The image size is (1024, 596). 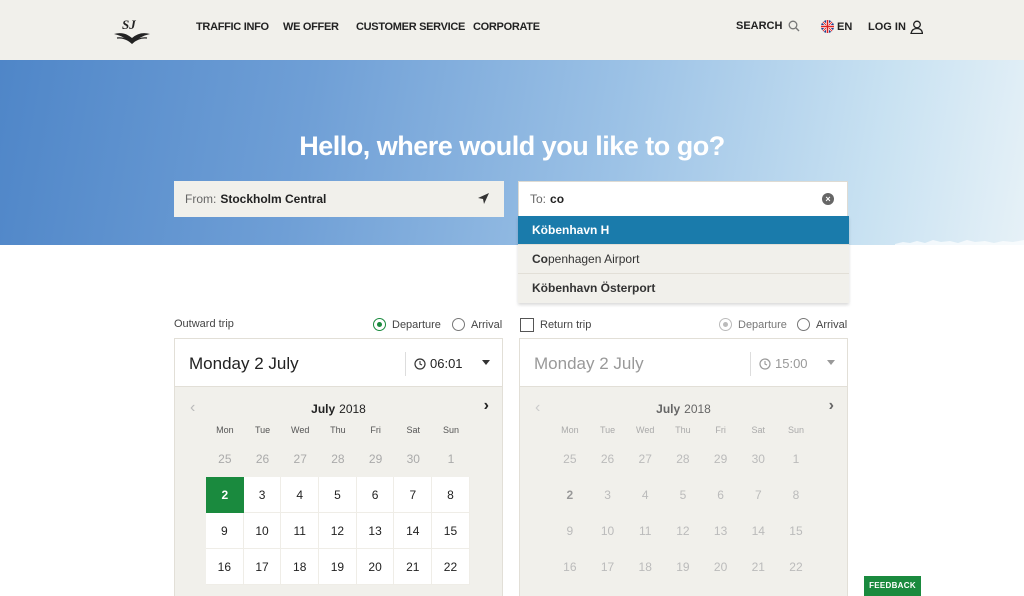 What do you see at coordinates (557, 199) in the screenshot?
I see `to-value: co` at bounding box center [557, 199].